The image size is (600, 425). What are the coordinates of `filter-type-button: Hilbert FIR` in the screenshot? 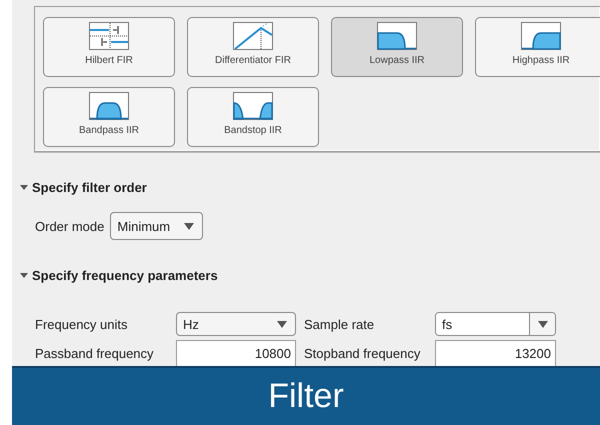 It's located at (109, 47).